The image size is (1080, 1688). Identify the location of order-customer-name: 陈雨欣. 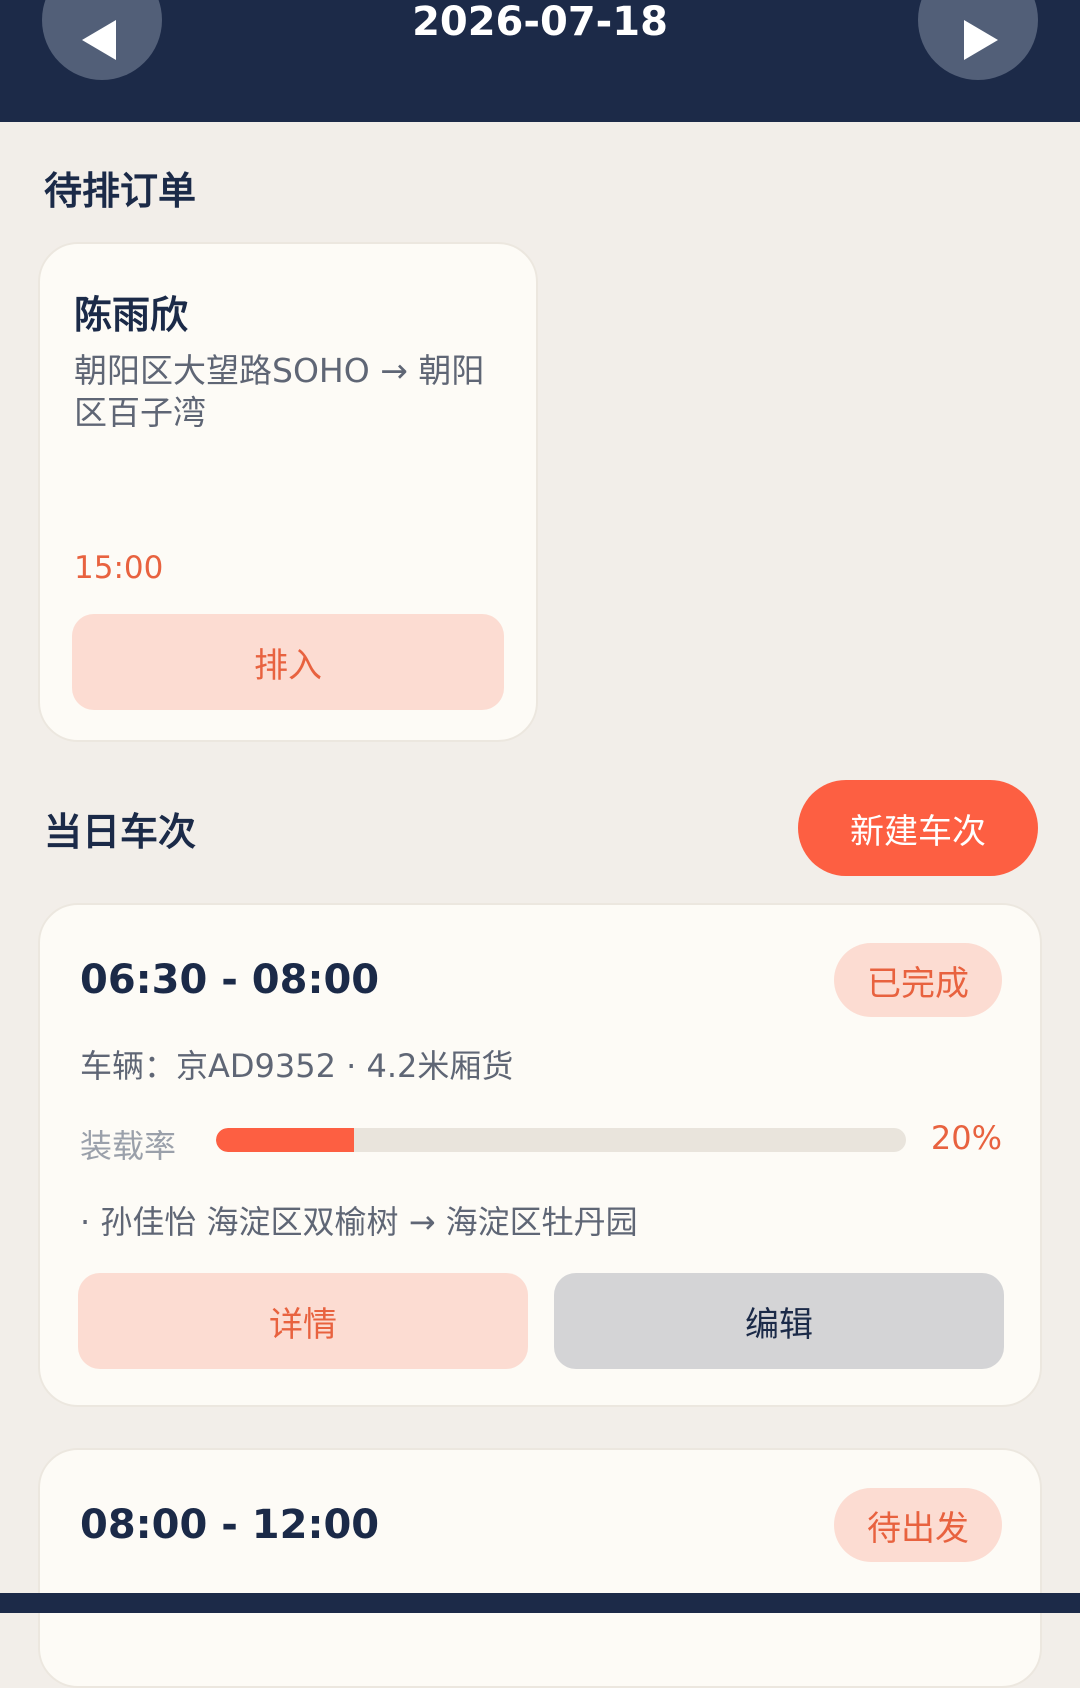
(131, 315).